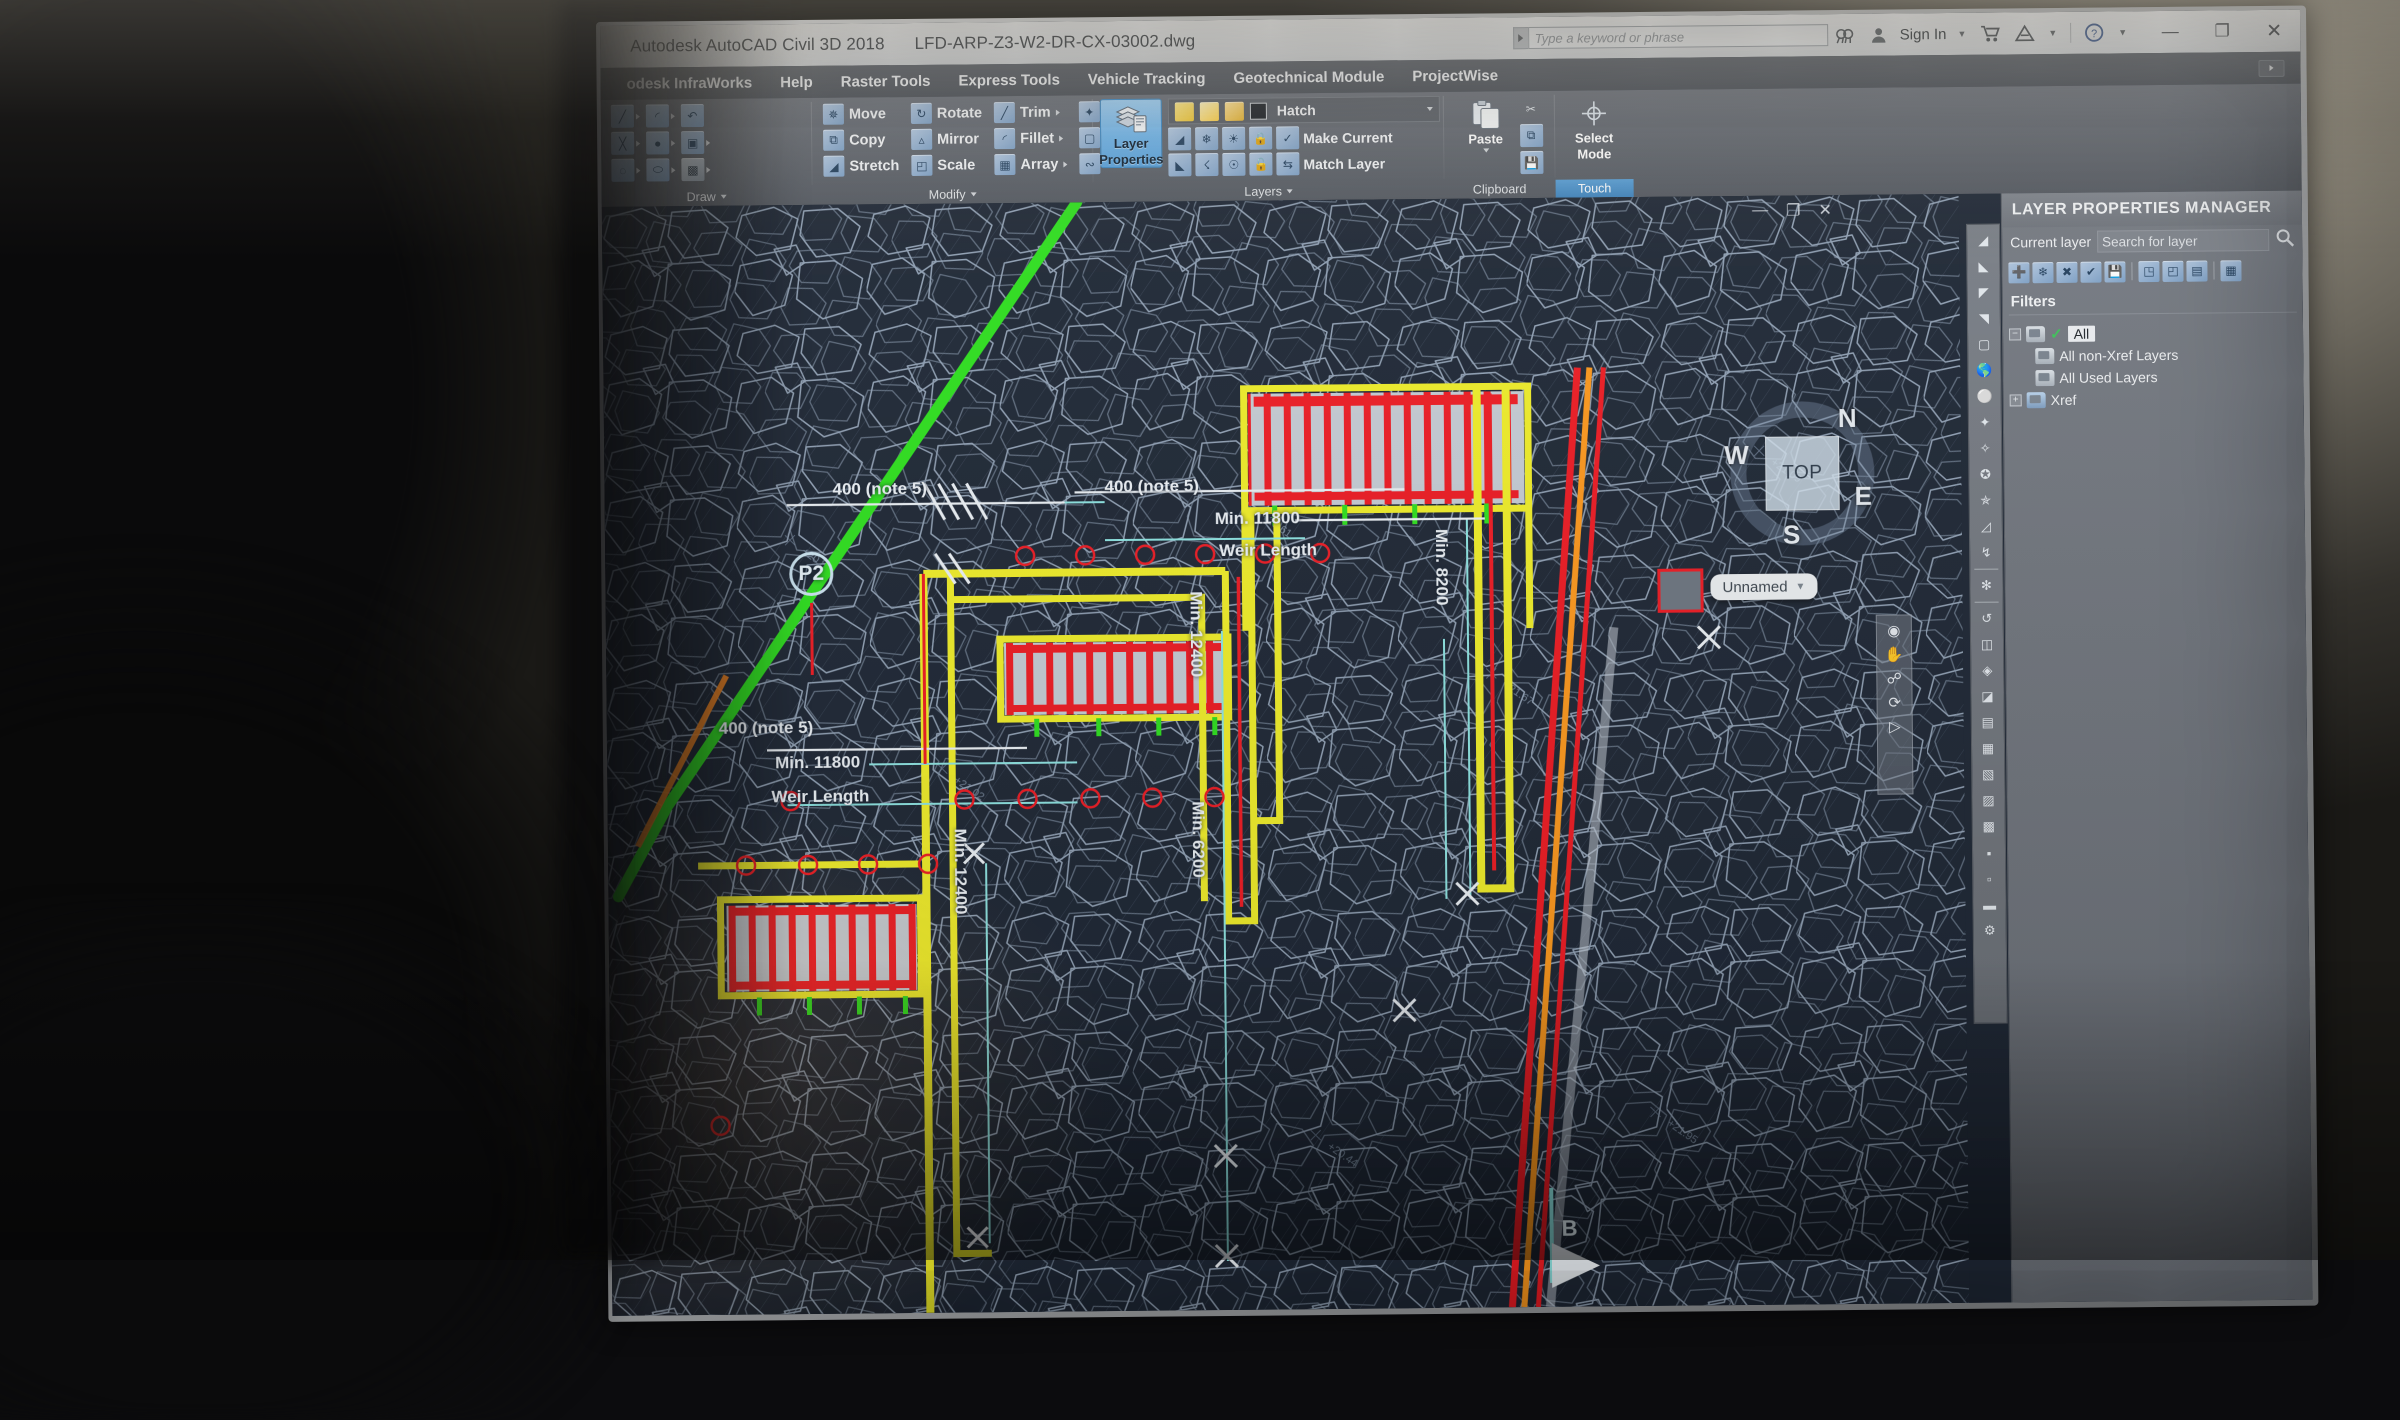 This screenshot has width=2400, height=1420. Describe the element at coordinates (1923, 34) in the screenshot. I see `sign-in-button: Sign In` at that location.